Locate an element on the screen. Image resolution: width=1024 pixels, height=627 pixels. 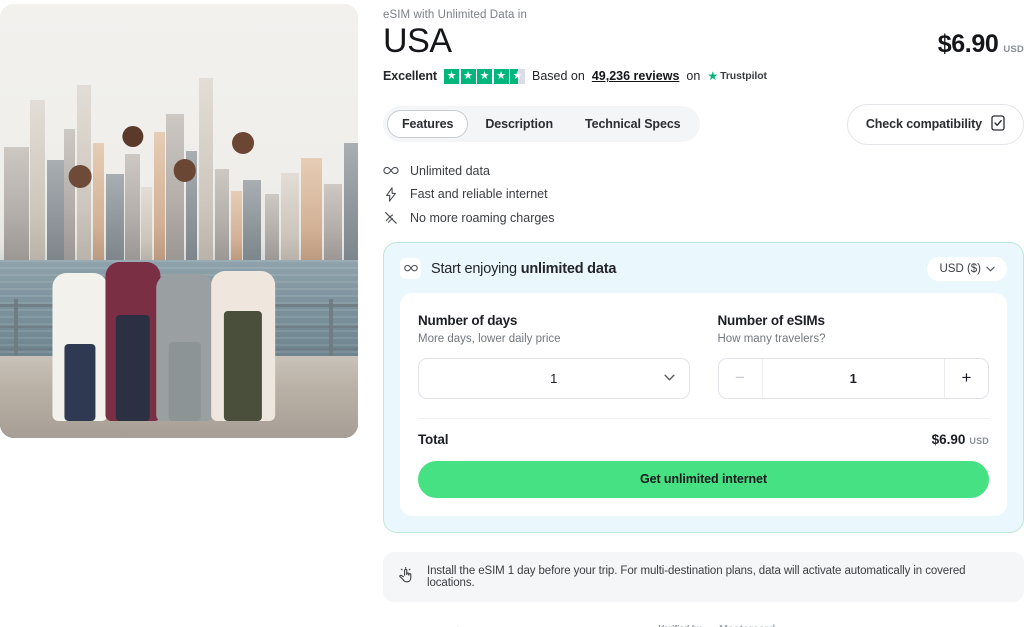
page-title: USA is located at coordinates (417, 41).